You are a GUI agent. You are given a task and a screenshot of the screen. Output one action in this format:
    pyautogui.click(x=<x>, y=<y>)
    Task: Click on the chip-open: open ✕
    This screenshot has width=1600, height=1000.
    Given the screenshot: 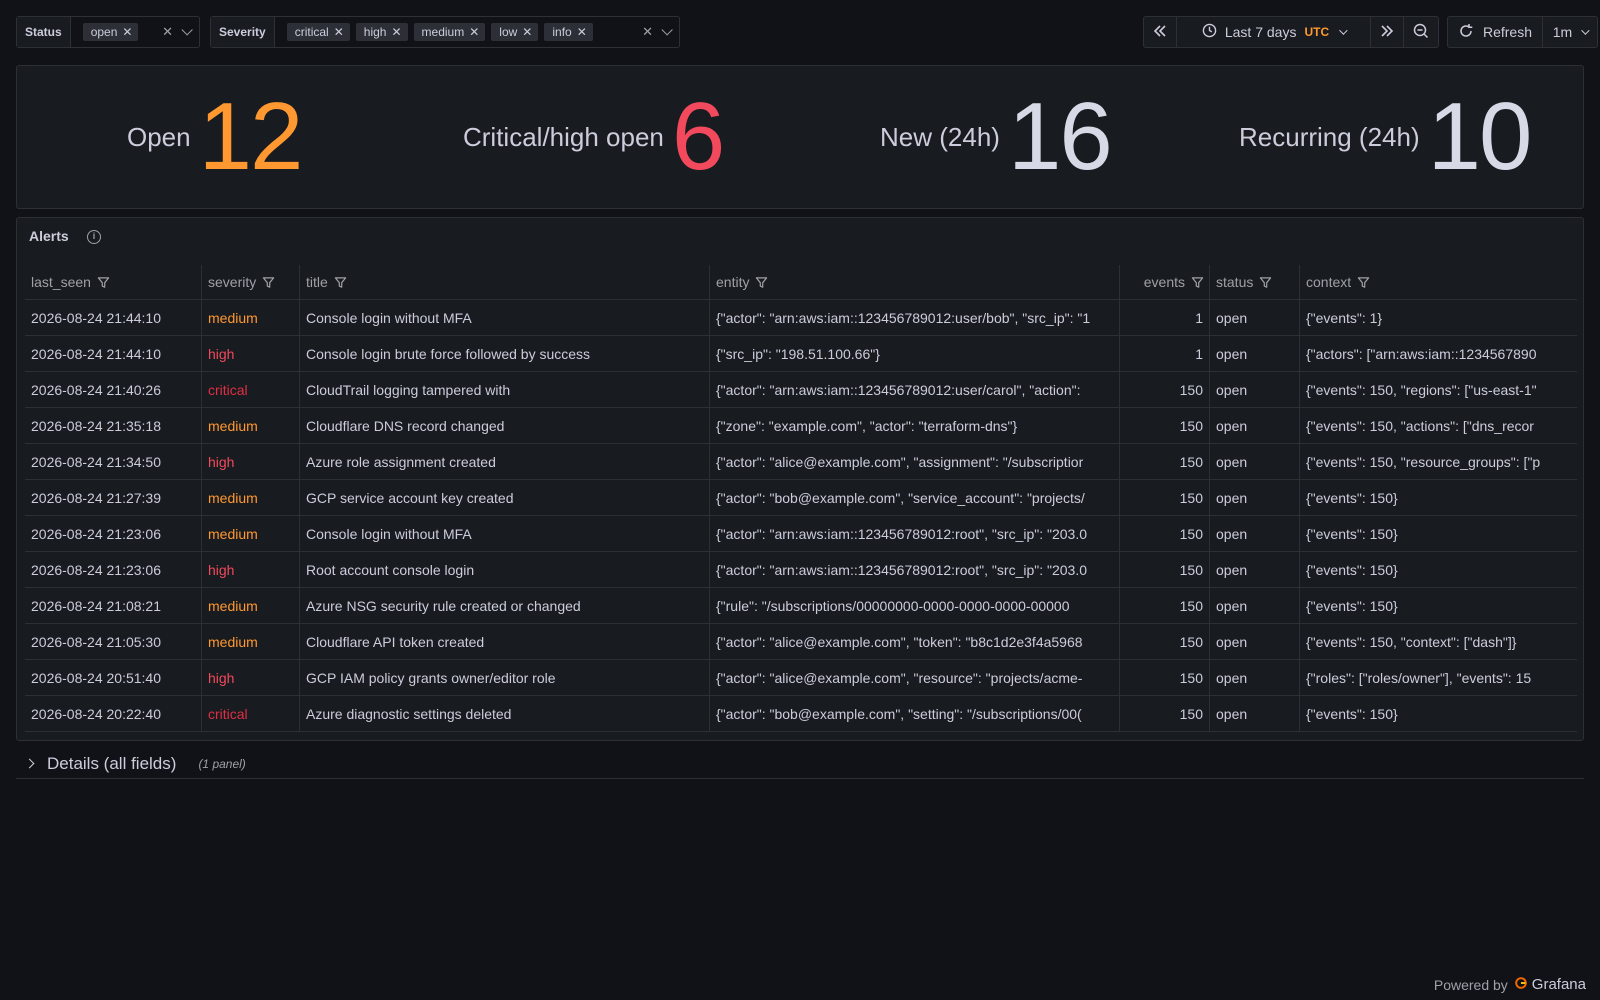 What is the action you would take?
    pyautogui.click(x=110, y=32)
    